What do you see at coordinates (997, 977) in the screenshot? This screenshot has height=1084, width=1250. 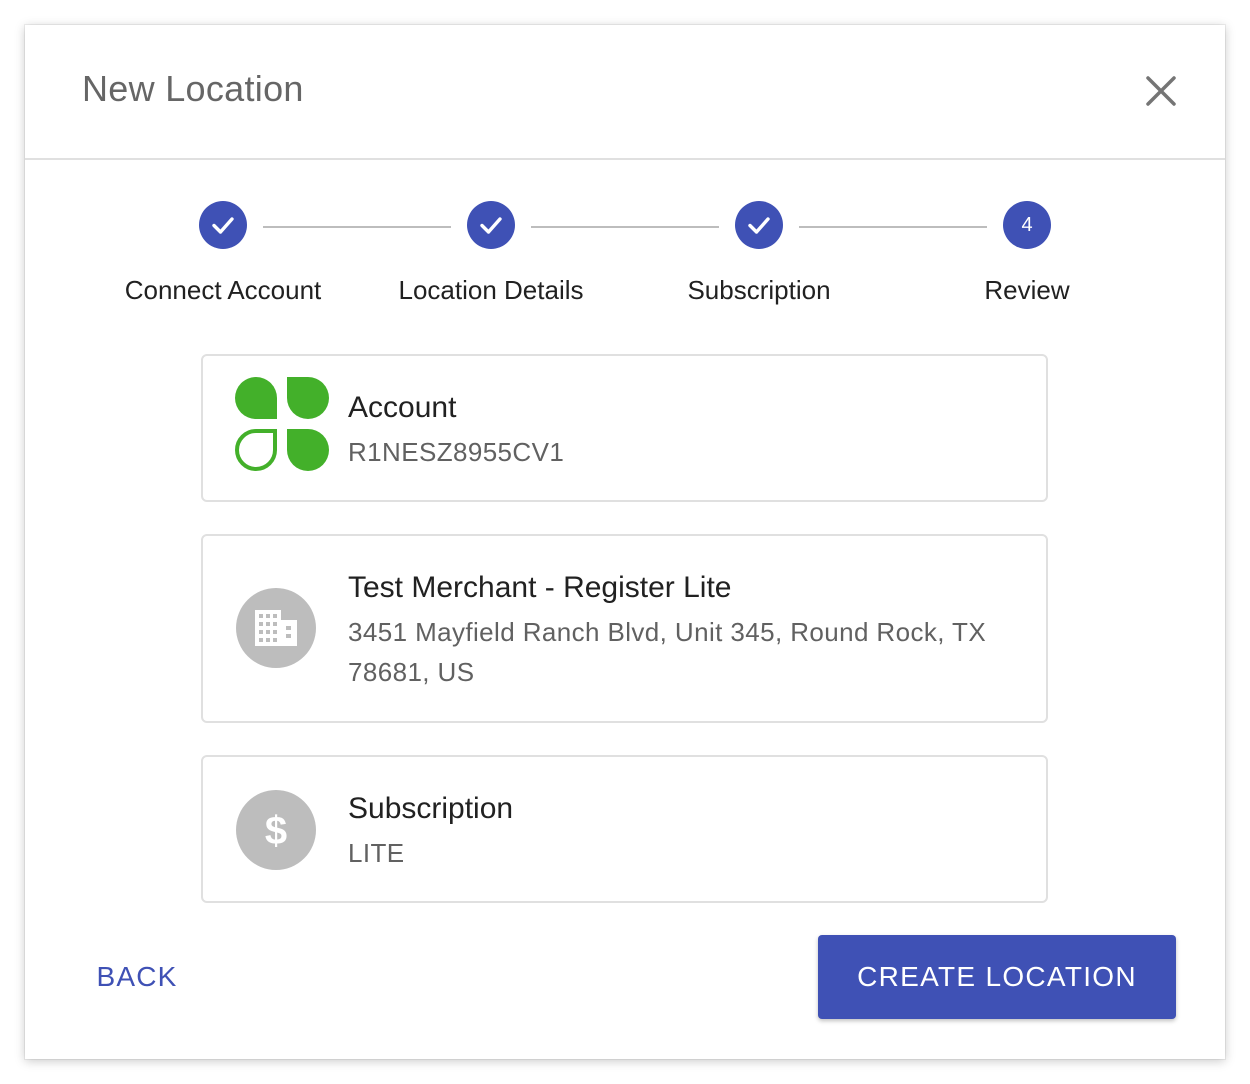 I see `create-location-button: CREATE LOCATION` at bounding box center [997, 977].